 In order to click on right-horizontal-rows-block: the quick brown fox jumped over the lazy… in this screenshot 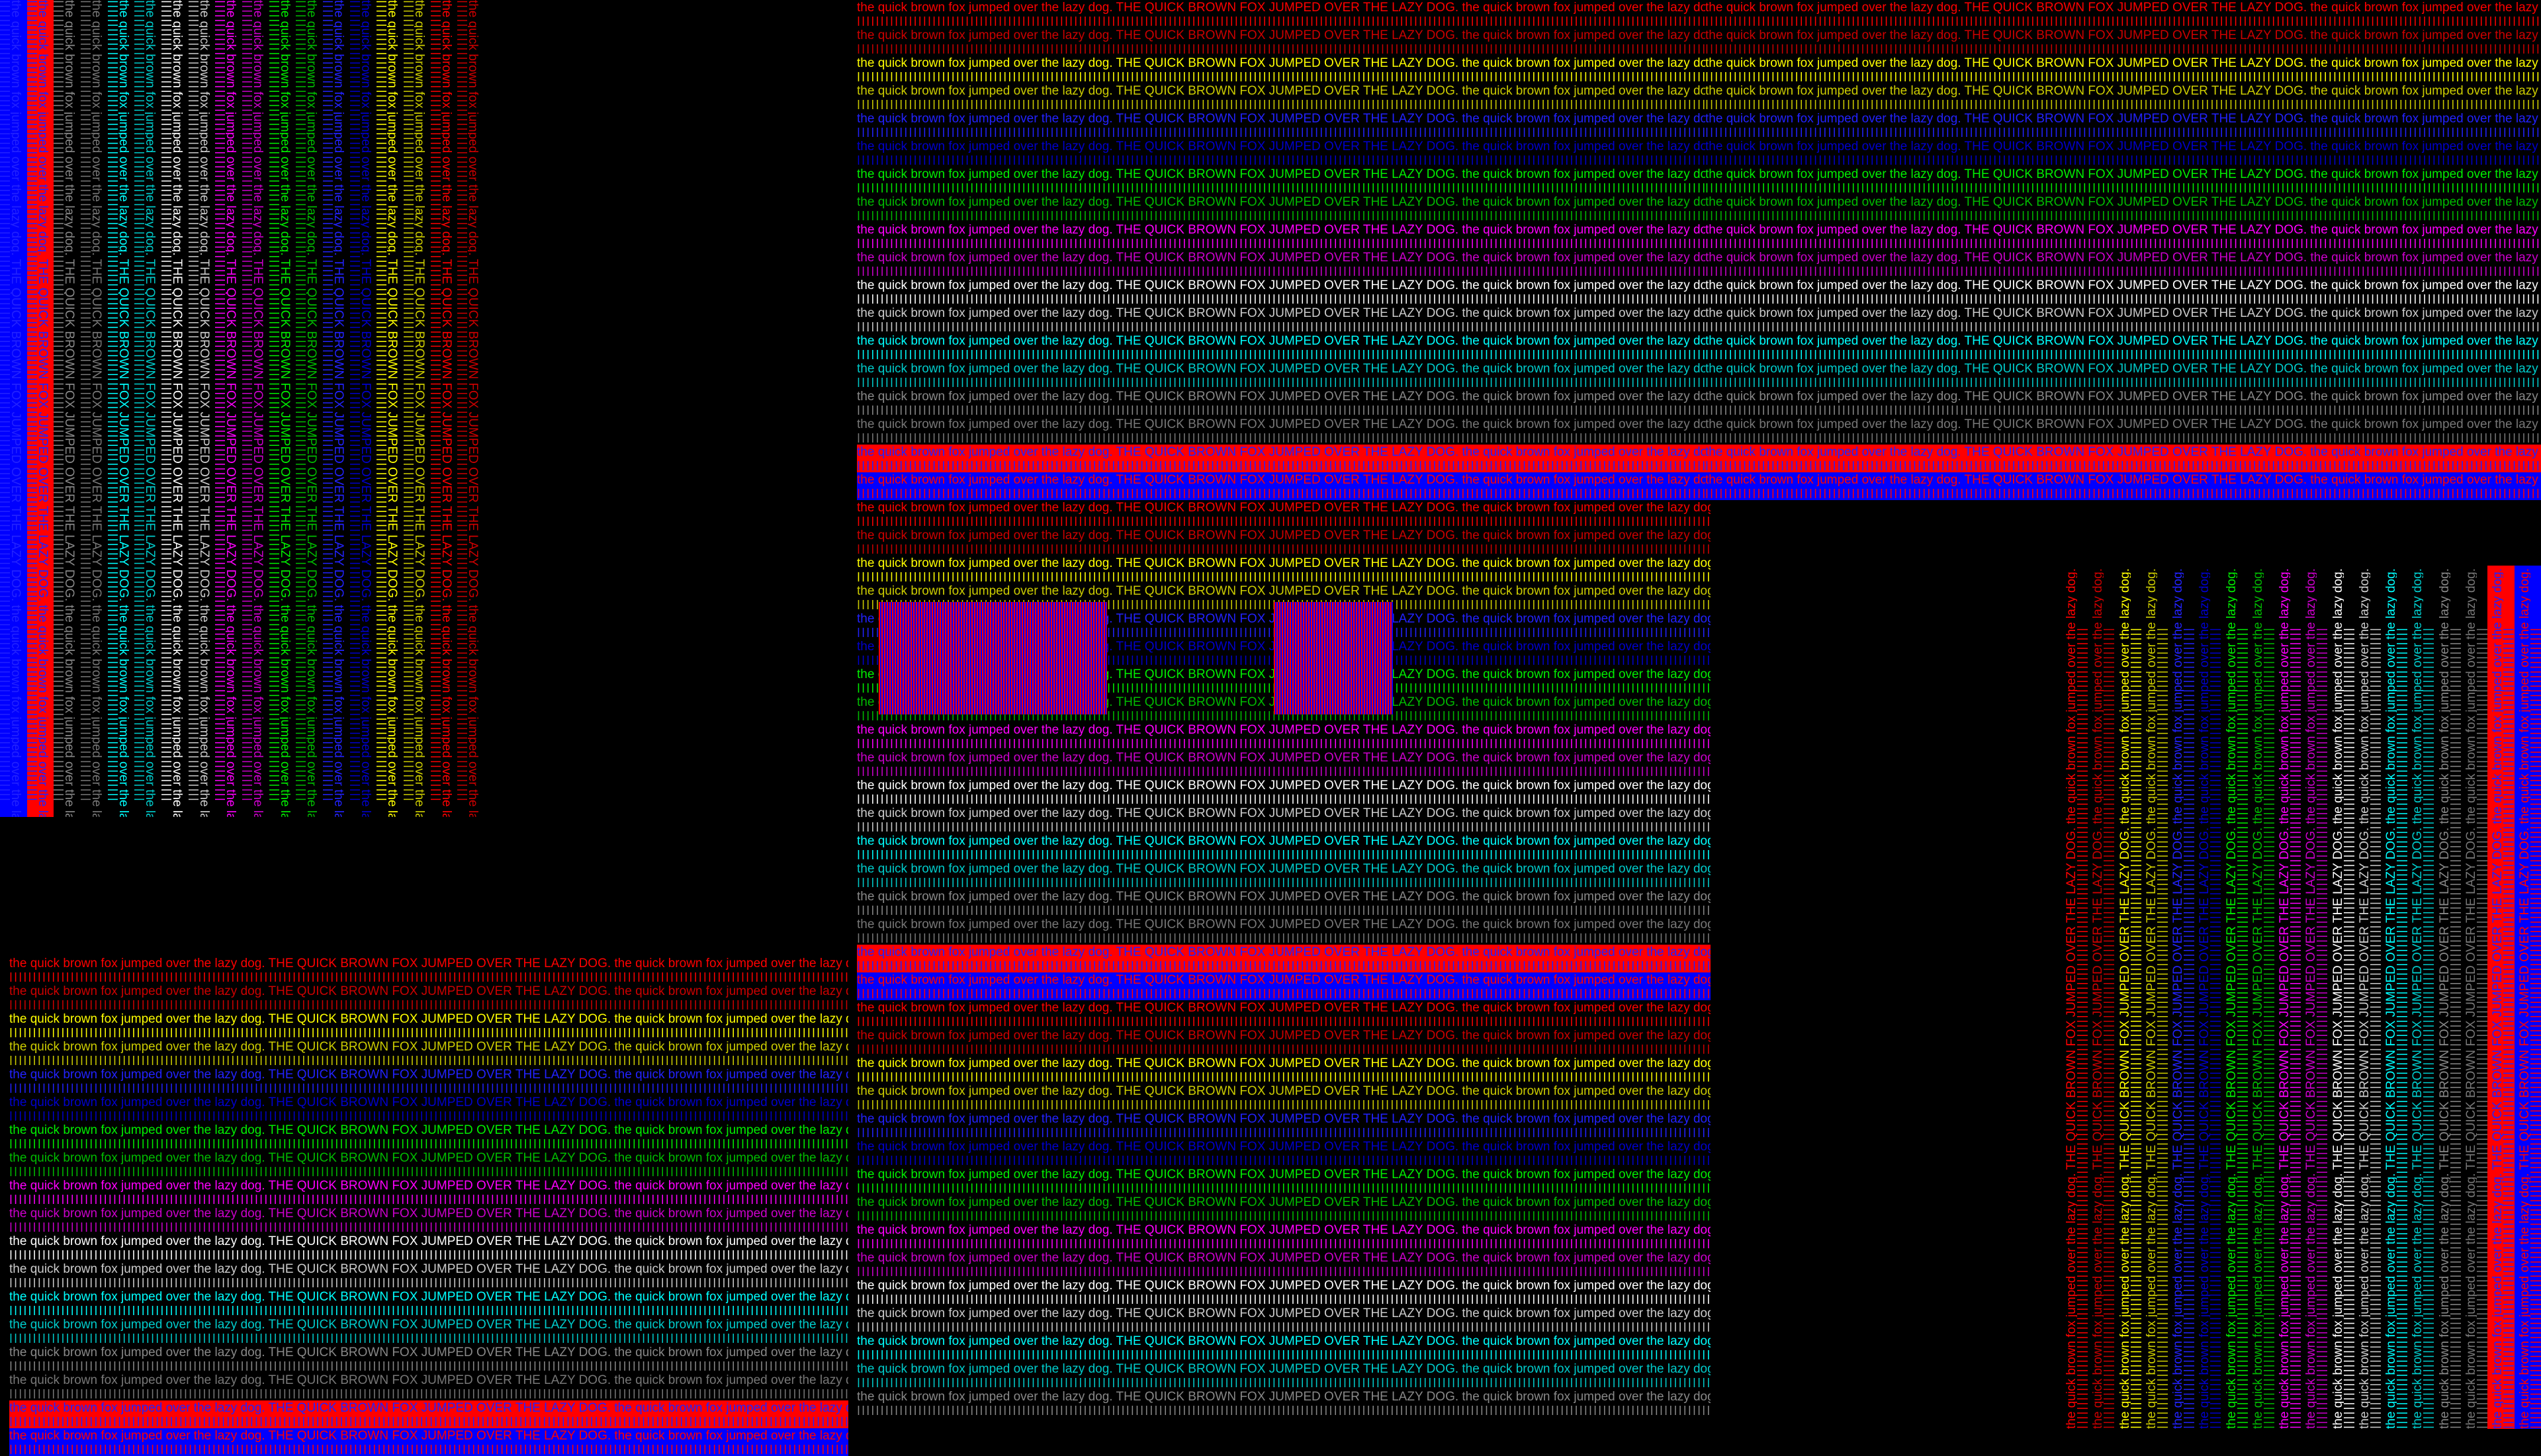, I will do `click(2123, 250)`.